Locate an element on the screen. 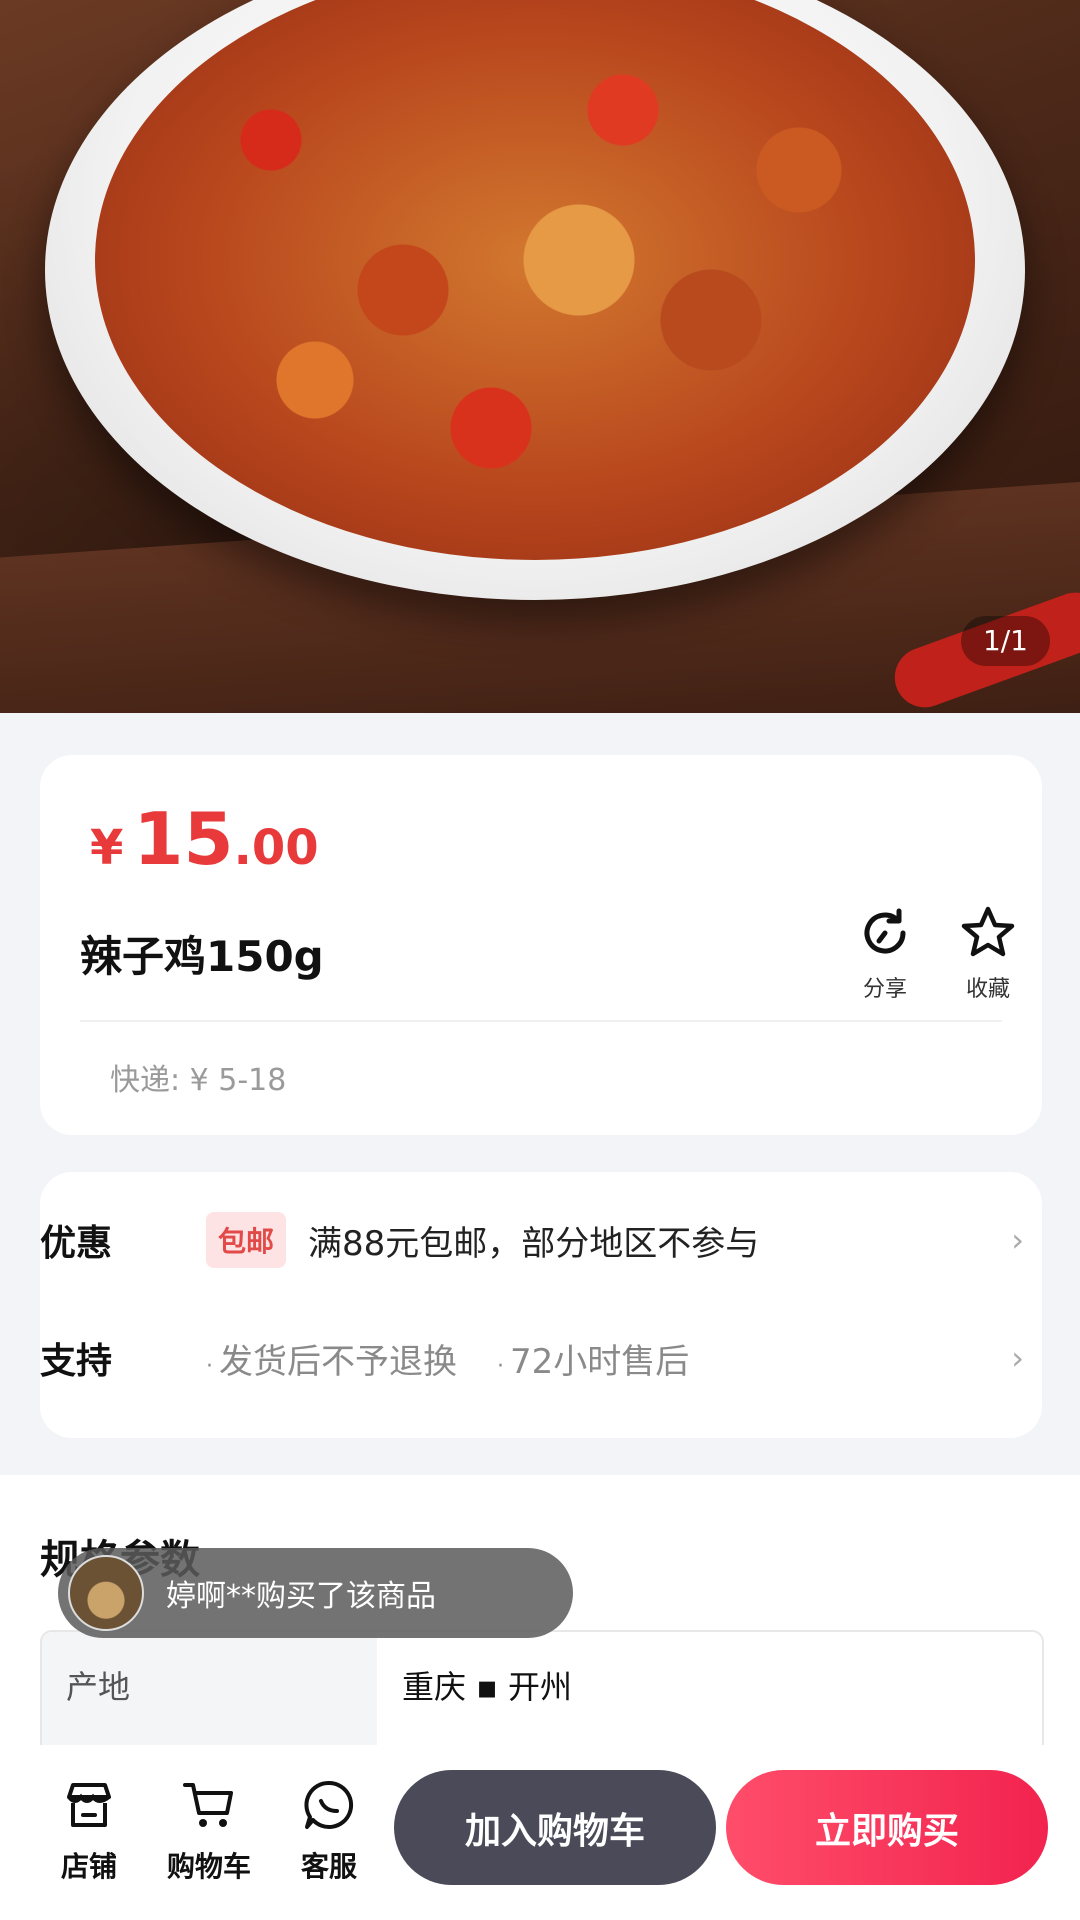 The image size is (1080, 1920). price-integer: 15 is located at coordinates (183, 839).